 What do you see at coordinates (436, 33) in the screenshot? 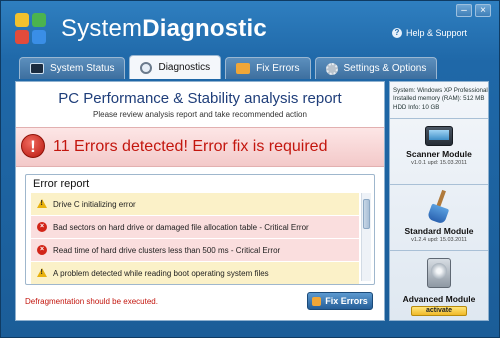
I see `help-support-label: Help & Support` at bounding box center [436, 33].